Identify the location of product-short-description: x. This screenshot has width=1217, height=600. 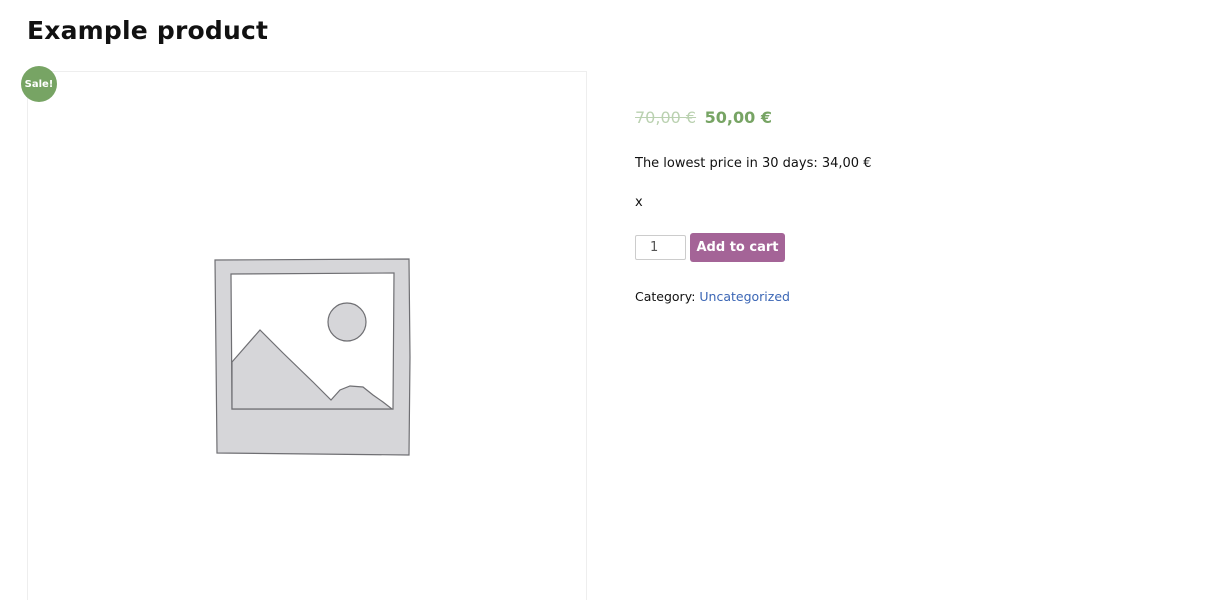
(639, 202).